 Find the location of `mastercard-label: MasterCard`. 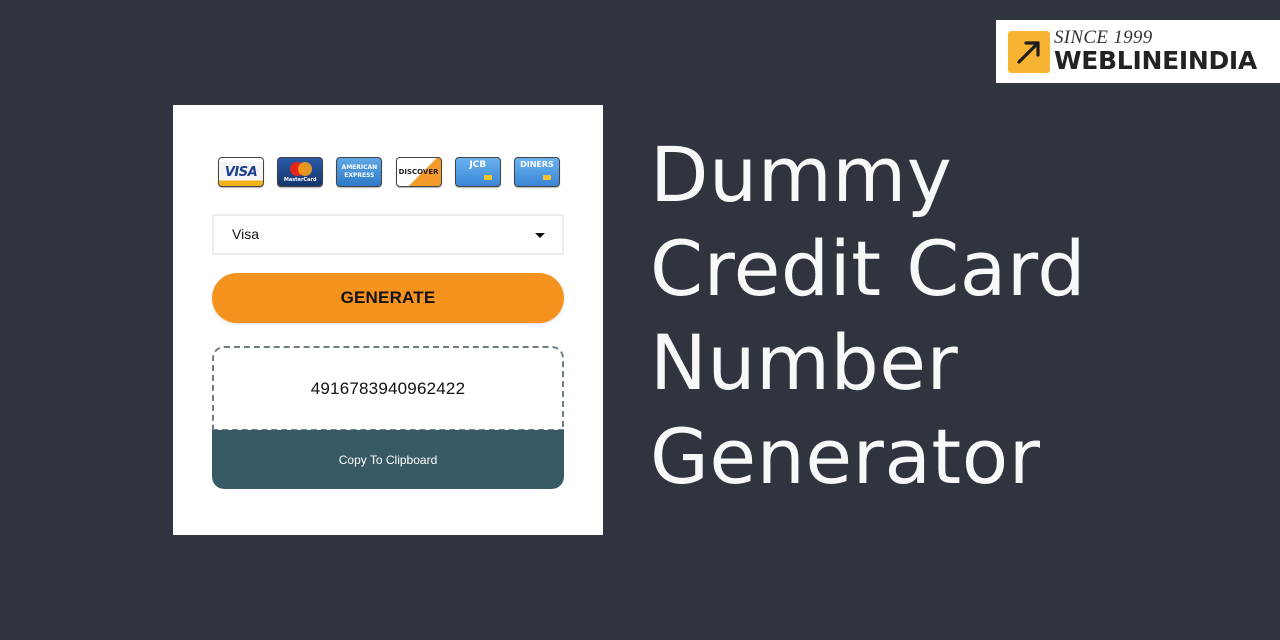

mastercard-label: MasterCard is located at coordinates (300, 180).